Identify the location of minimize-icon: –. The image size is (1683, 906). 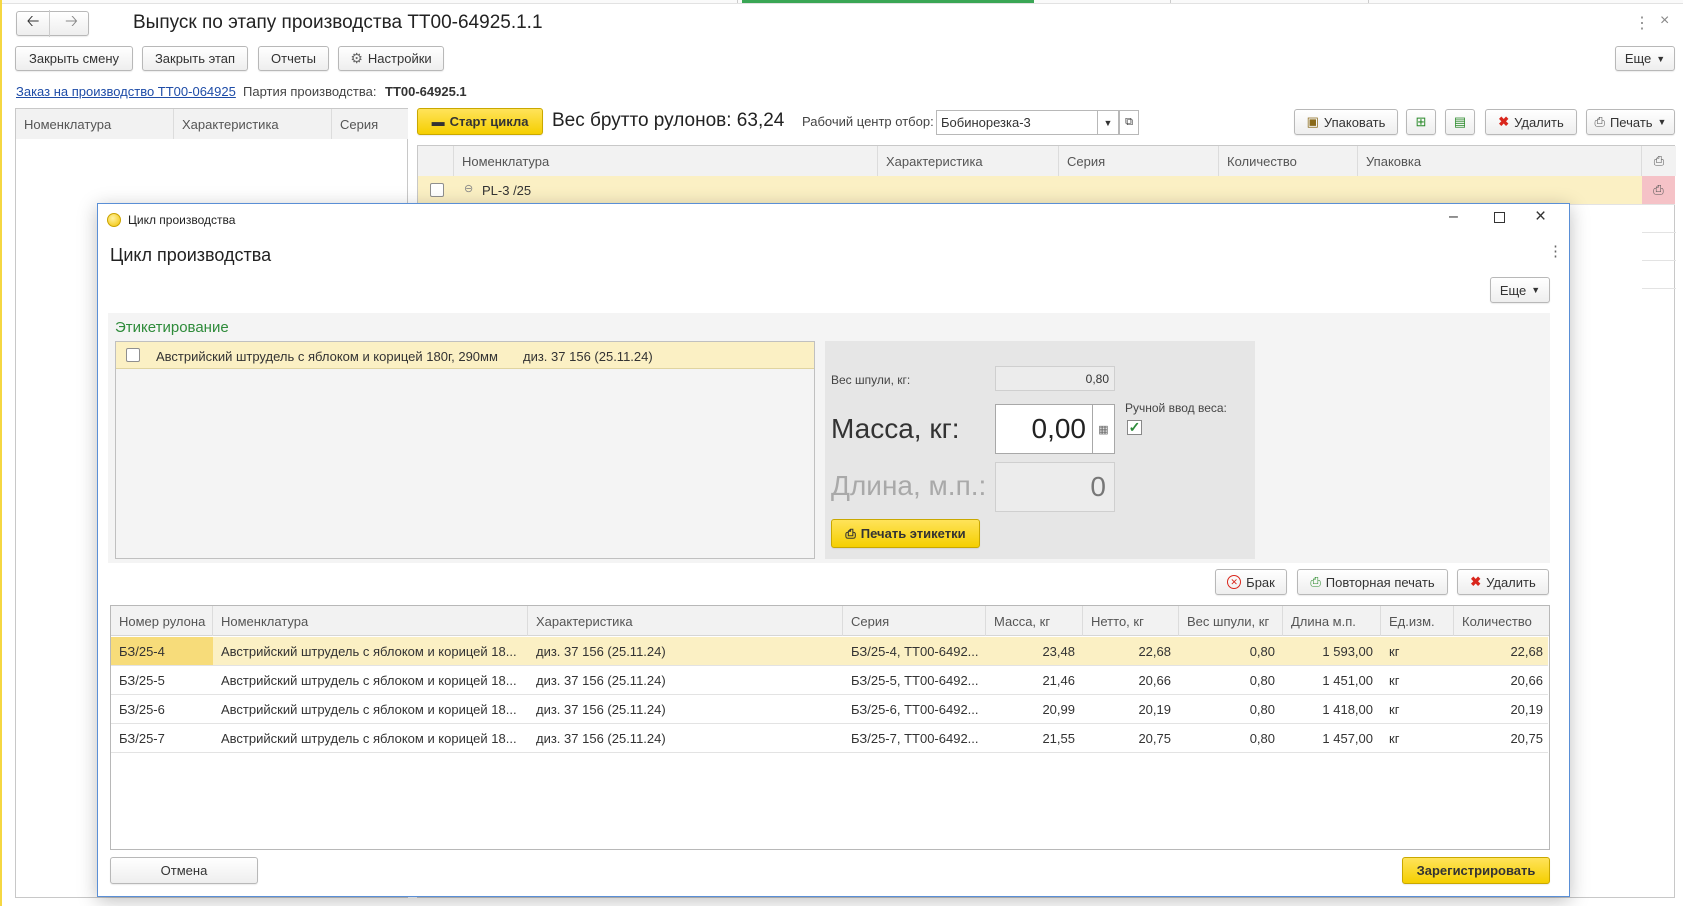
(1453, 217).